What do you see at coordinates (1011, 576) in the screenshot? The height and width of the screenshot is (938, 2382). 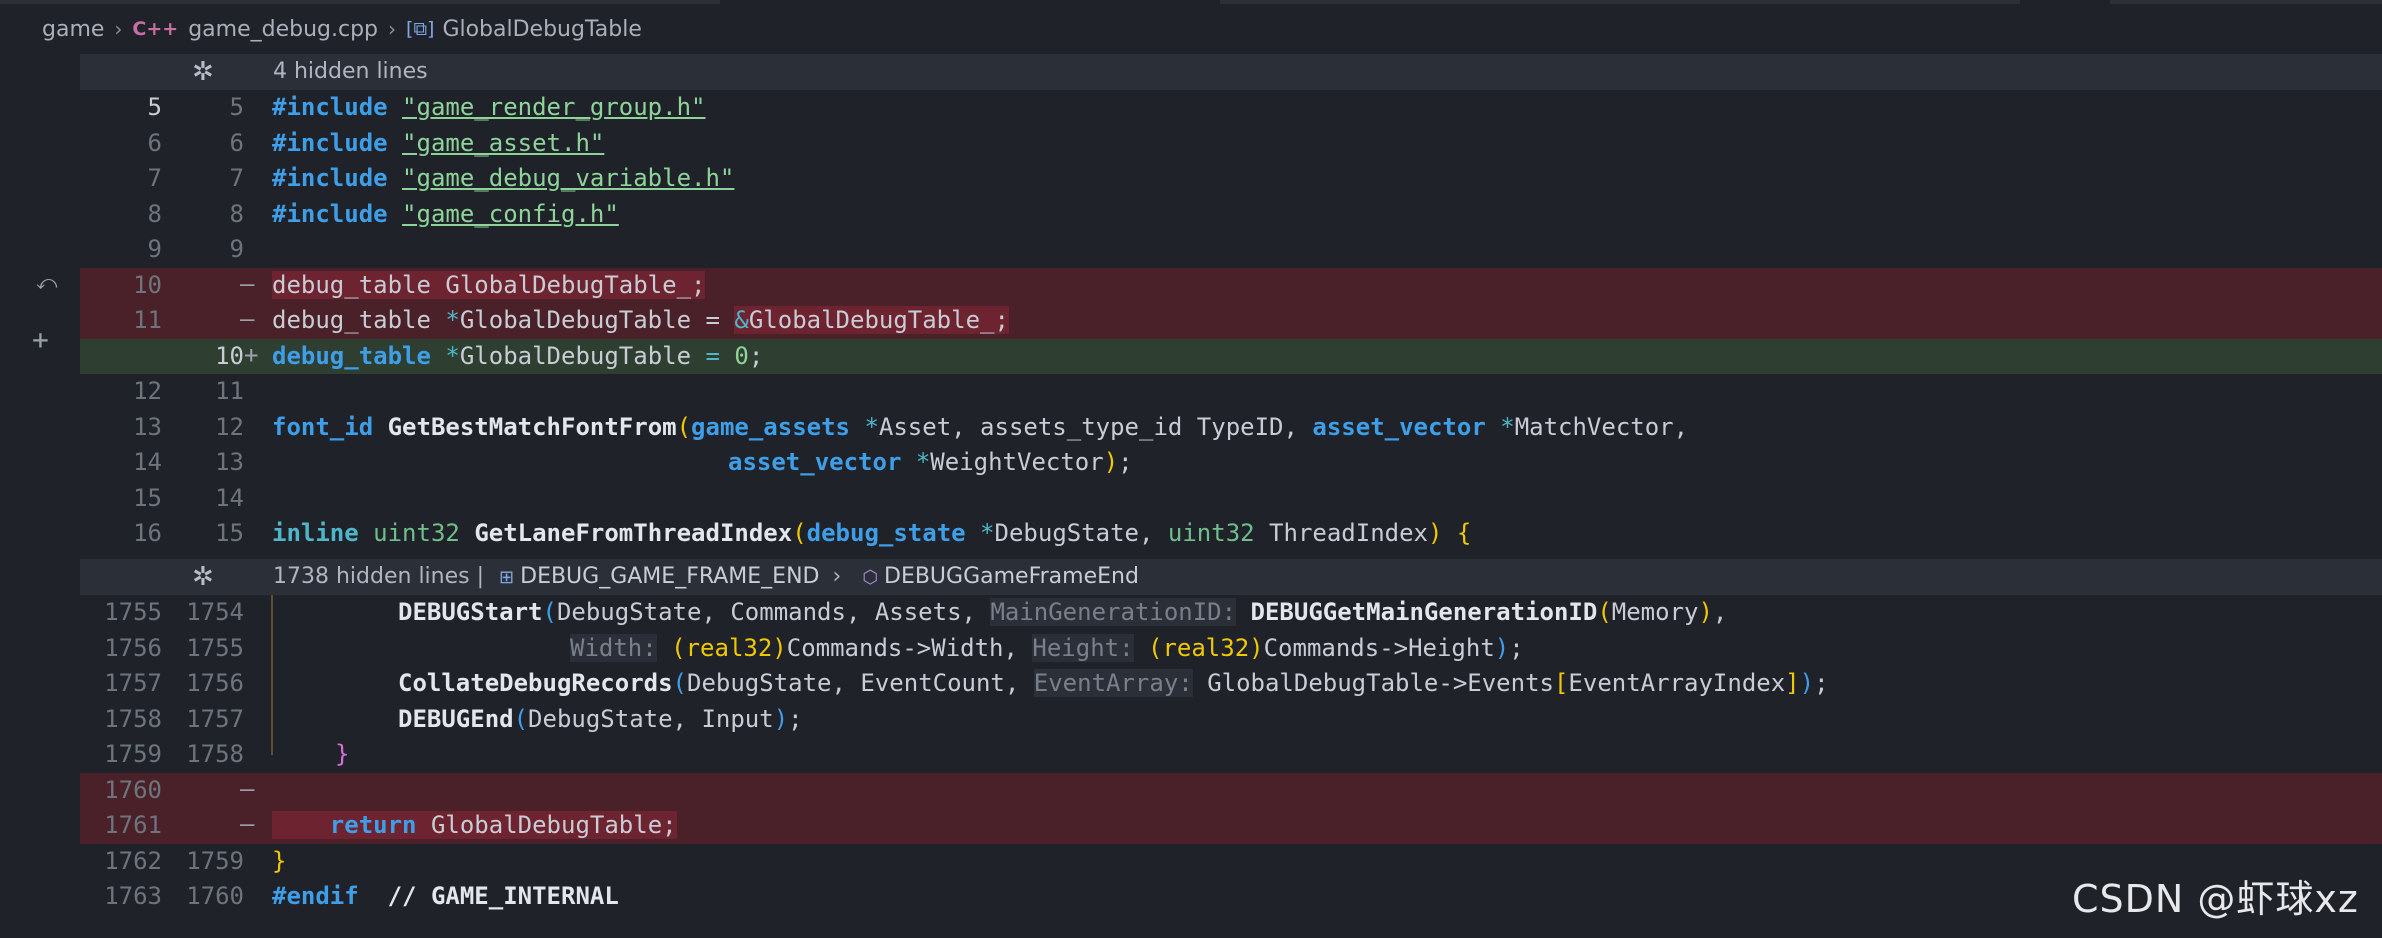 I see `fold-crumb-function: DEBUGGameFrameEnd` at bounding box center [1011, 576].